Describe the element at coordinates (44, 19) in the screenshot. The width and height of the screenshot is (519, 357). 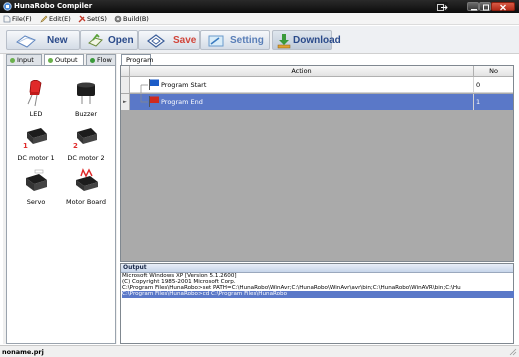
I see `edit-icon` at that location.